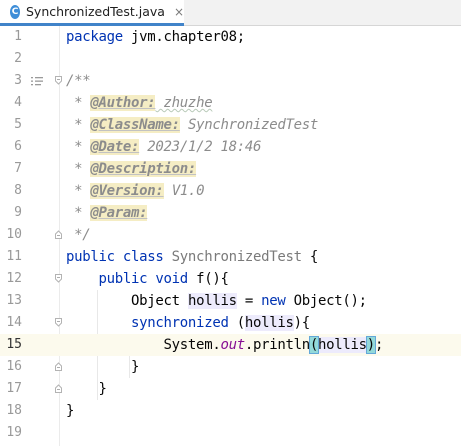 This screenshot has width=461, height=446. I want to click on code-text: Object hollis = new Object();, so click(249, 301).